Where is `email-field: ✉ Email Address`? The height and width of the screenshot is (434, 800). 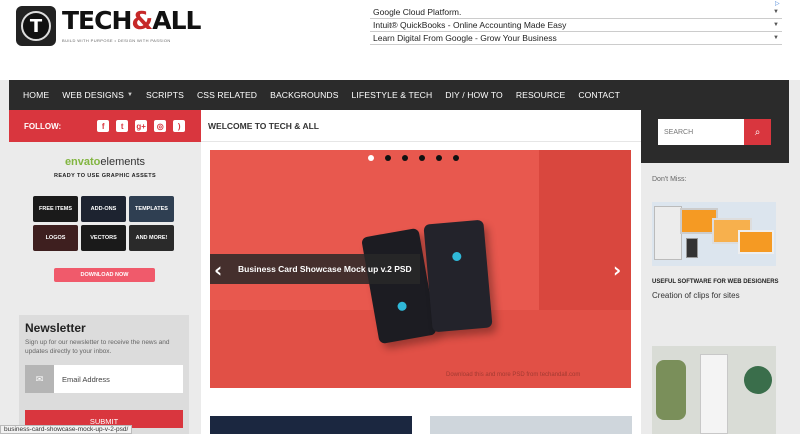
email-field: ✉ Email Address is located at coordinates (104, 379).